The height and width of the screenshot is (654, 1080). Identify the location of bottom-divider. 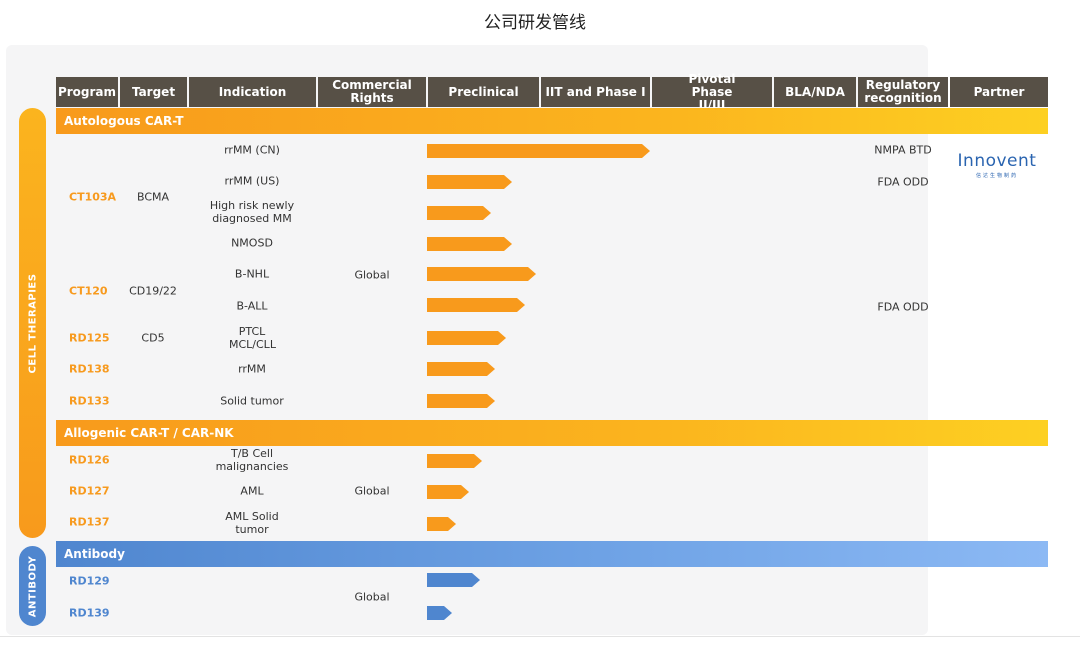
(540, 636).